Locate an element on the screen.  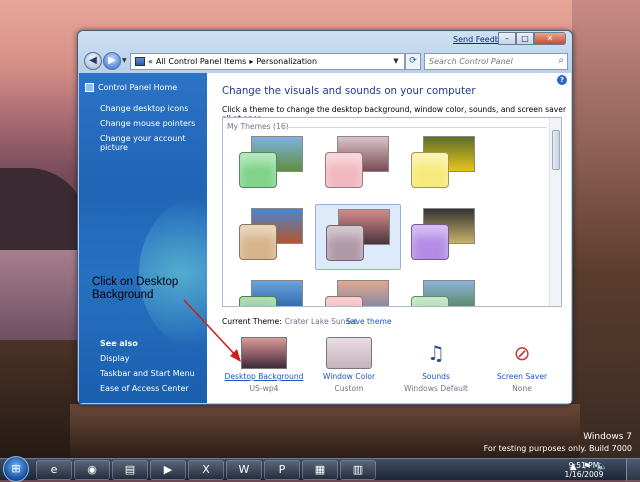
close-button: ✕ is located at coordinates (550, 38).